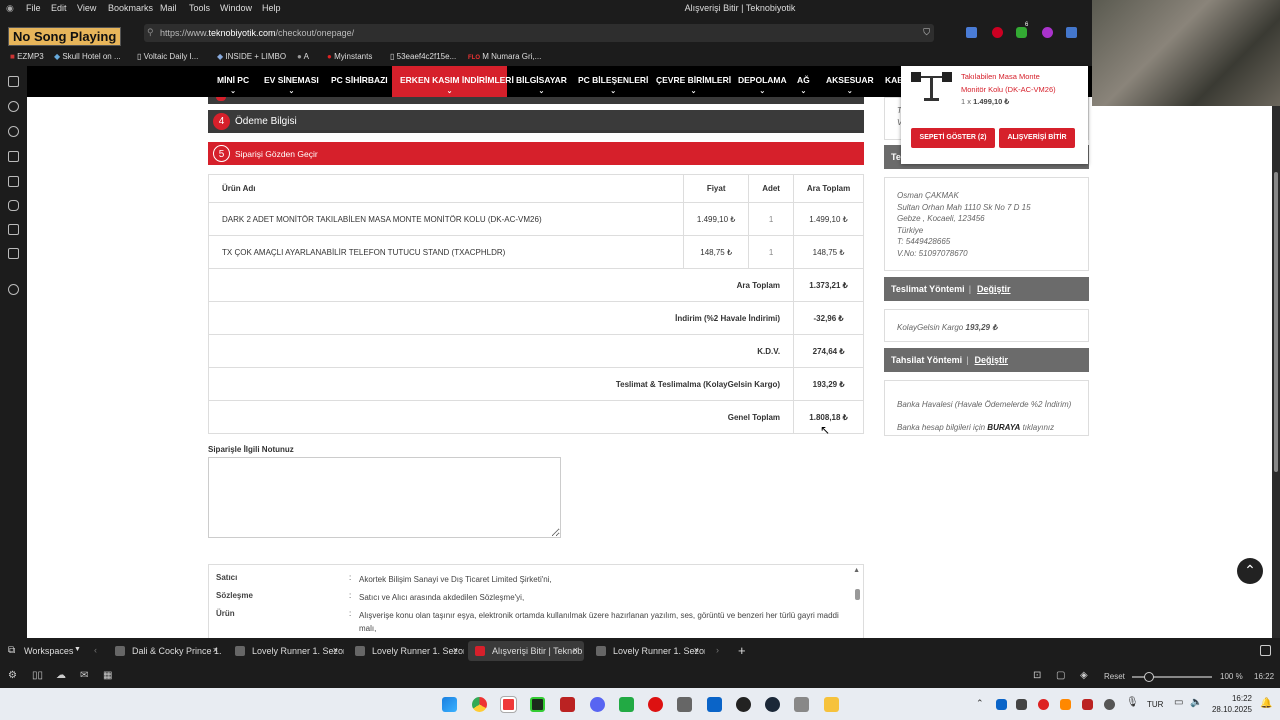 The height and width of the screenshot is (720, 1280). What do you see at coordinates (1230, 704) in the screenshot?
I see `system-clock: 16:22 28.10.2025` at bounding box center [1230, 704].